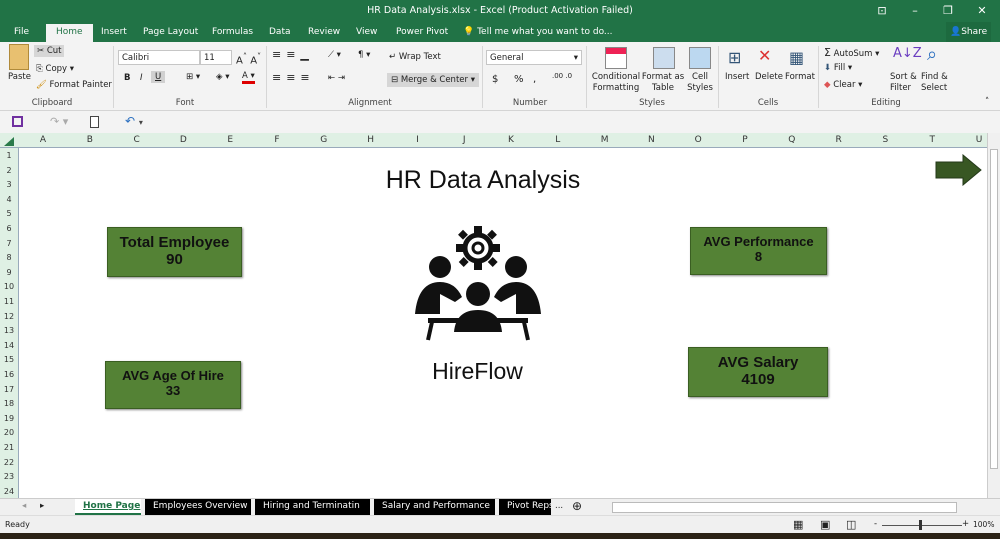 The image size is (1000, 539). I want to click on underline-button: U, so click(158, 77).